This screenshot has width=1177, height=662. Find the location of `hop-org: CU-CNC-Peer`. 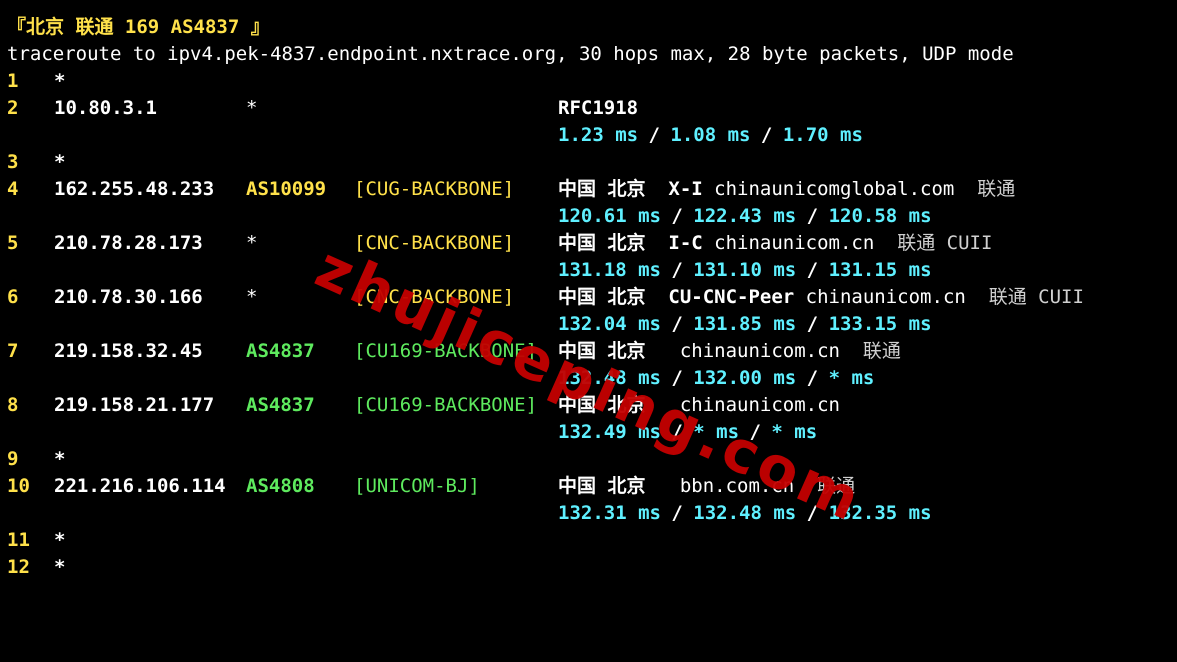

hop-org: CU-CNC-Peer is located at coordinates (731, 297).